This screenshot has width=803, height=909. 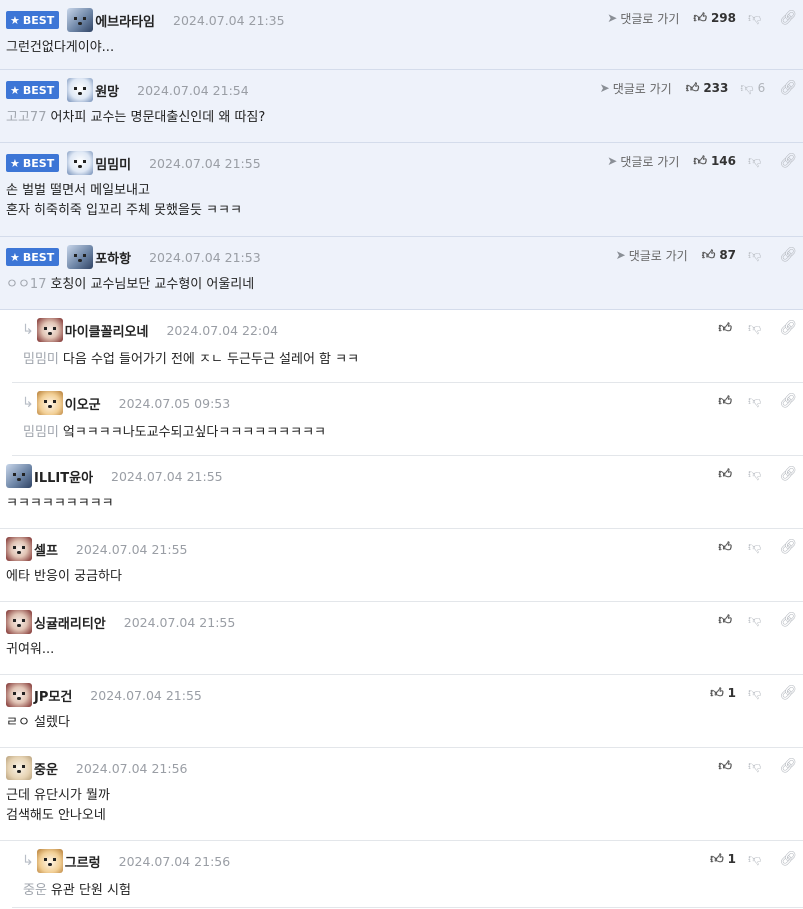 I want to click on nickname: 에브라타임, so click(x=125, y=20).